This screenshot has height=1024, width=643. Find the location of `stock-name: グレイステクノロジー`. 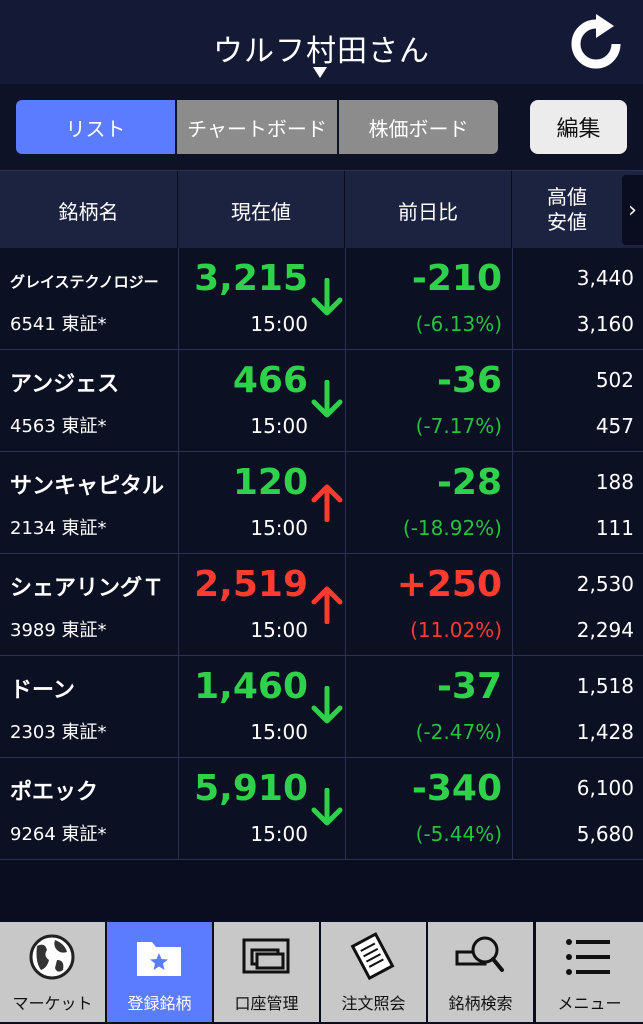

stock-name: グレイステクノロジー is located at coordinates (84, 282).